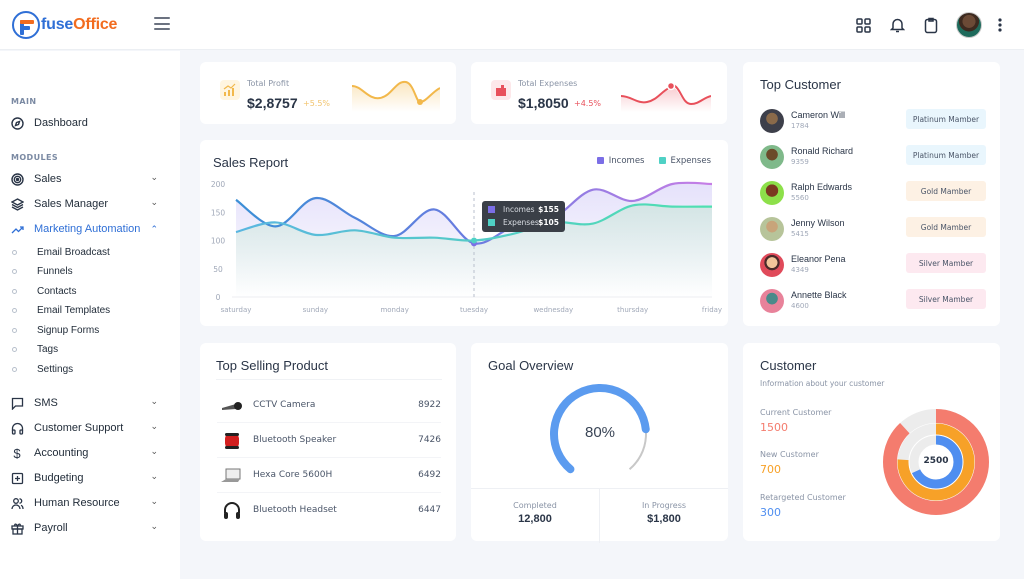  I want to click on bar-chart-icon, so click(230, 90).